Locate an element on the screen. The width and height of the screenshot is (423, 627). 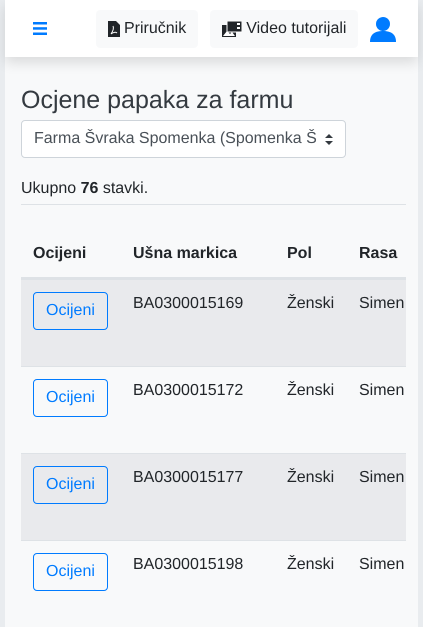
farm-select: Farma Švraka Spomenka (Spomenka Š is located at coordinates (183, 139).